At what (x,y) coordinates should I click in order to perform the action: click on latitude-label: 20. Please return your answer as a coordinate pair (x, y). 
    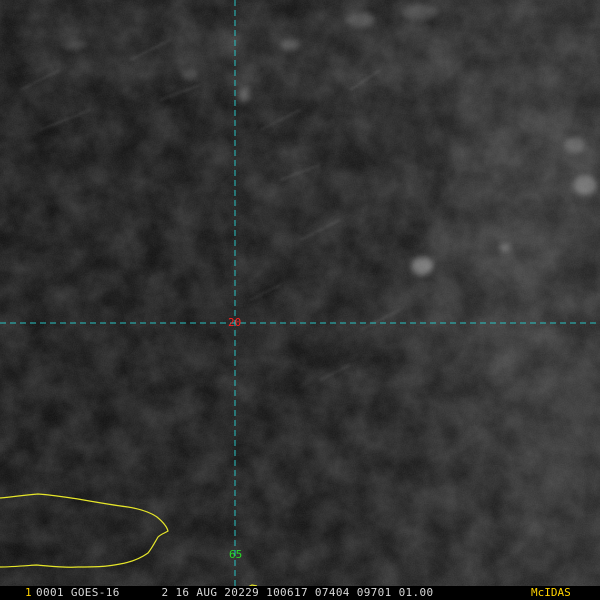
    Looking at the image, I should click on (235, 322).